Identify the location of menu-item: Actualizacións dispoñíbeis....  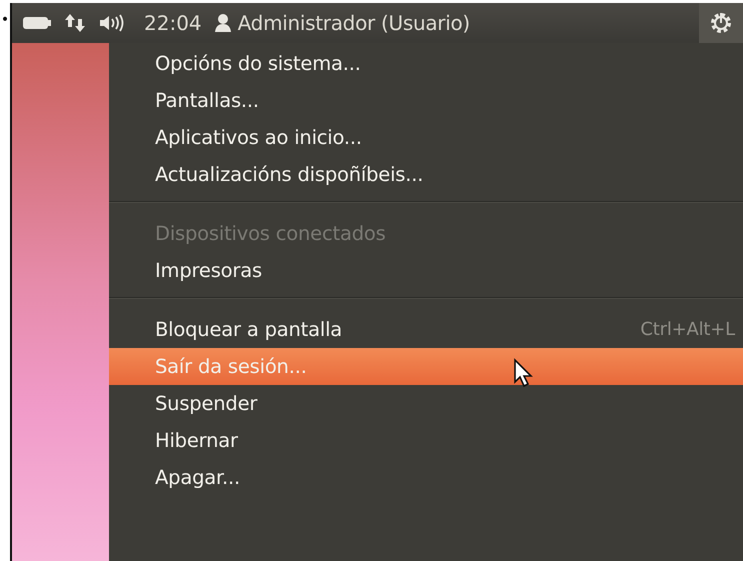
(426, 174).